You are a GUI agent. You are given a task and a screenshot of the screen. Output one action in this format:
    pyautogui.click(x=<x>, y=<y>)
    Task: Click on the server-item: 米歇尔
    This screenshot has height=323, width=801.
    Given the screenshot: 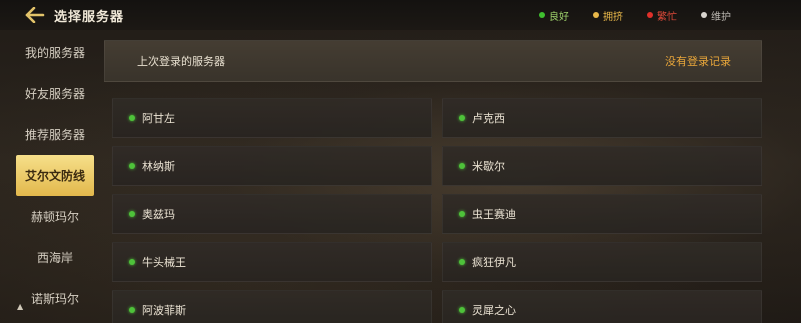 What is the action you would take?
    pyautogui.click(x=602, y=166)
    